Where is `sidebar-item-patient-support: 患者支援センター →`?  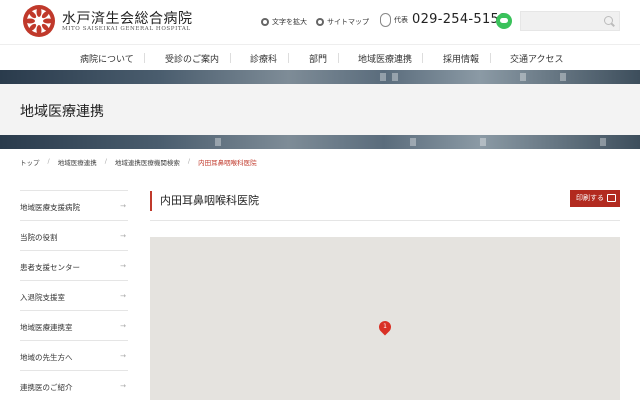
sidebar-item-patient-support: 患者支援センター → is located at coordinates (74, 265).